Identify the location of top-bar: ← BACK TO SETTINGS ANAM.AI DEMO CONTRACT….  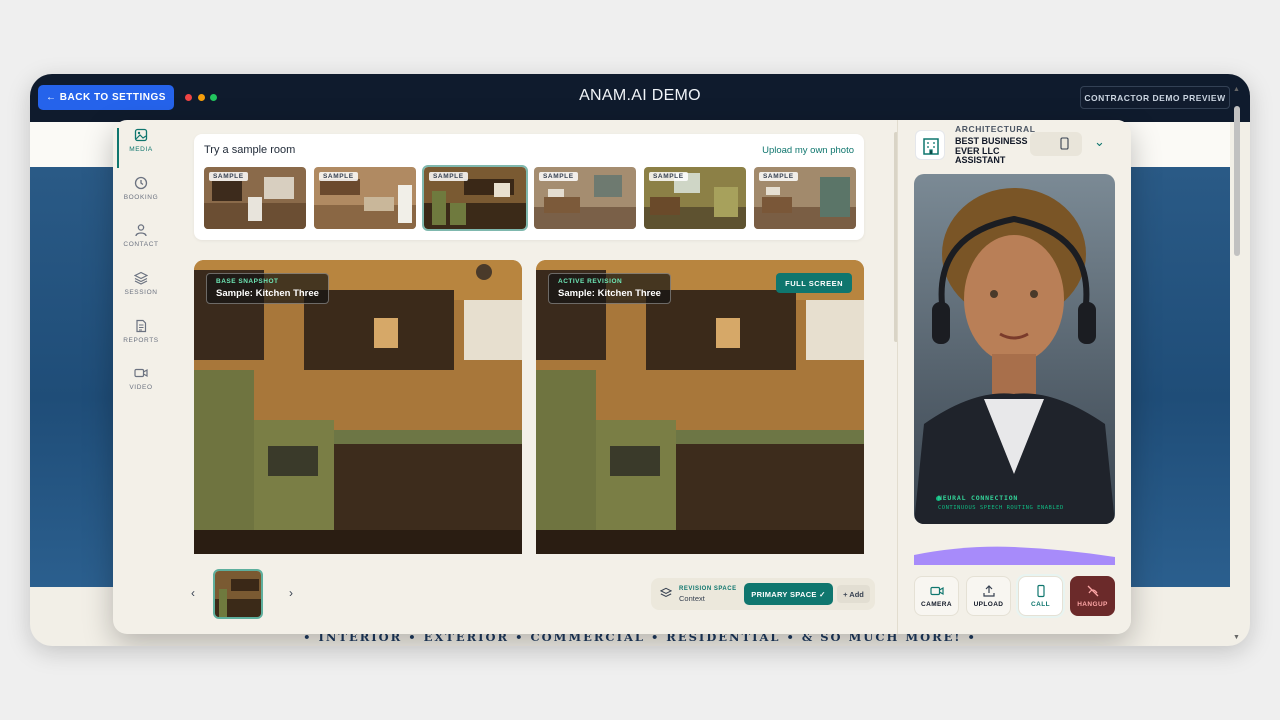
(640, 98).